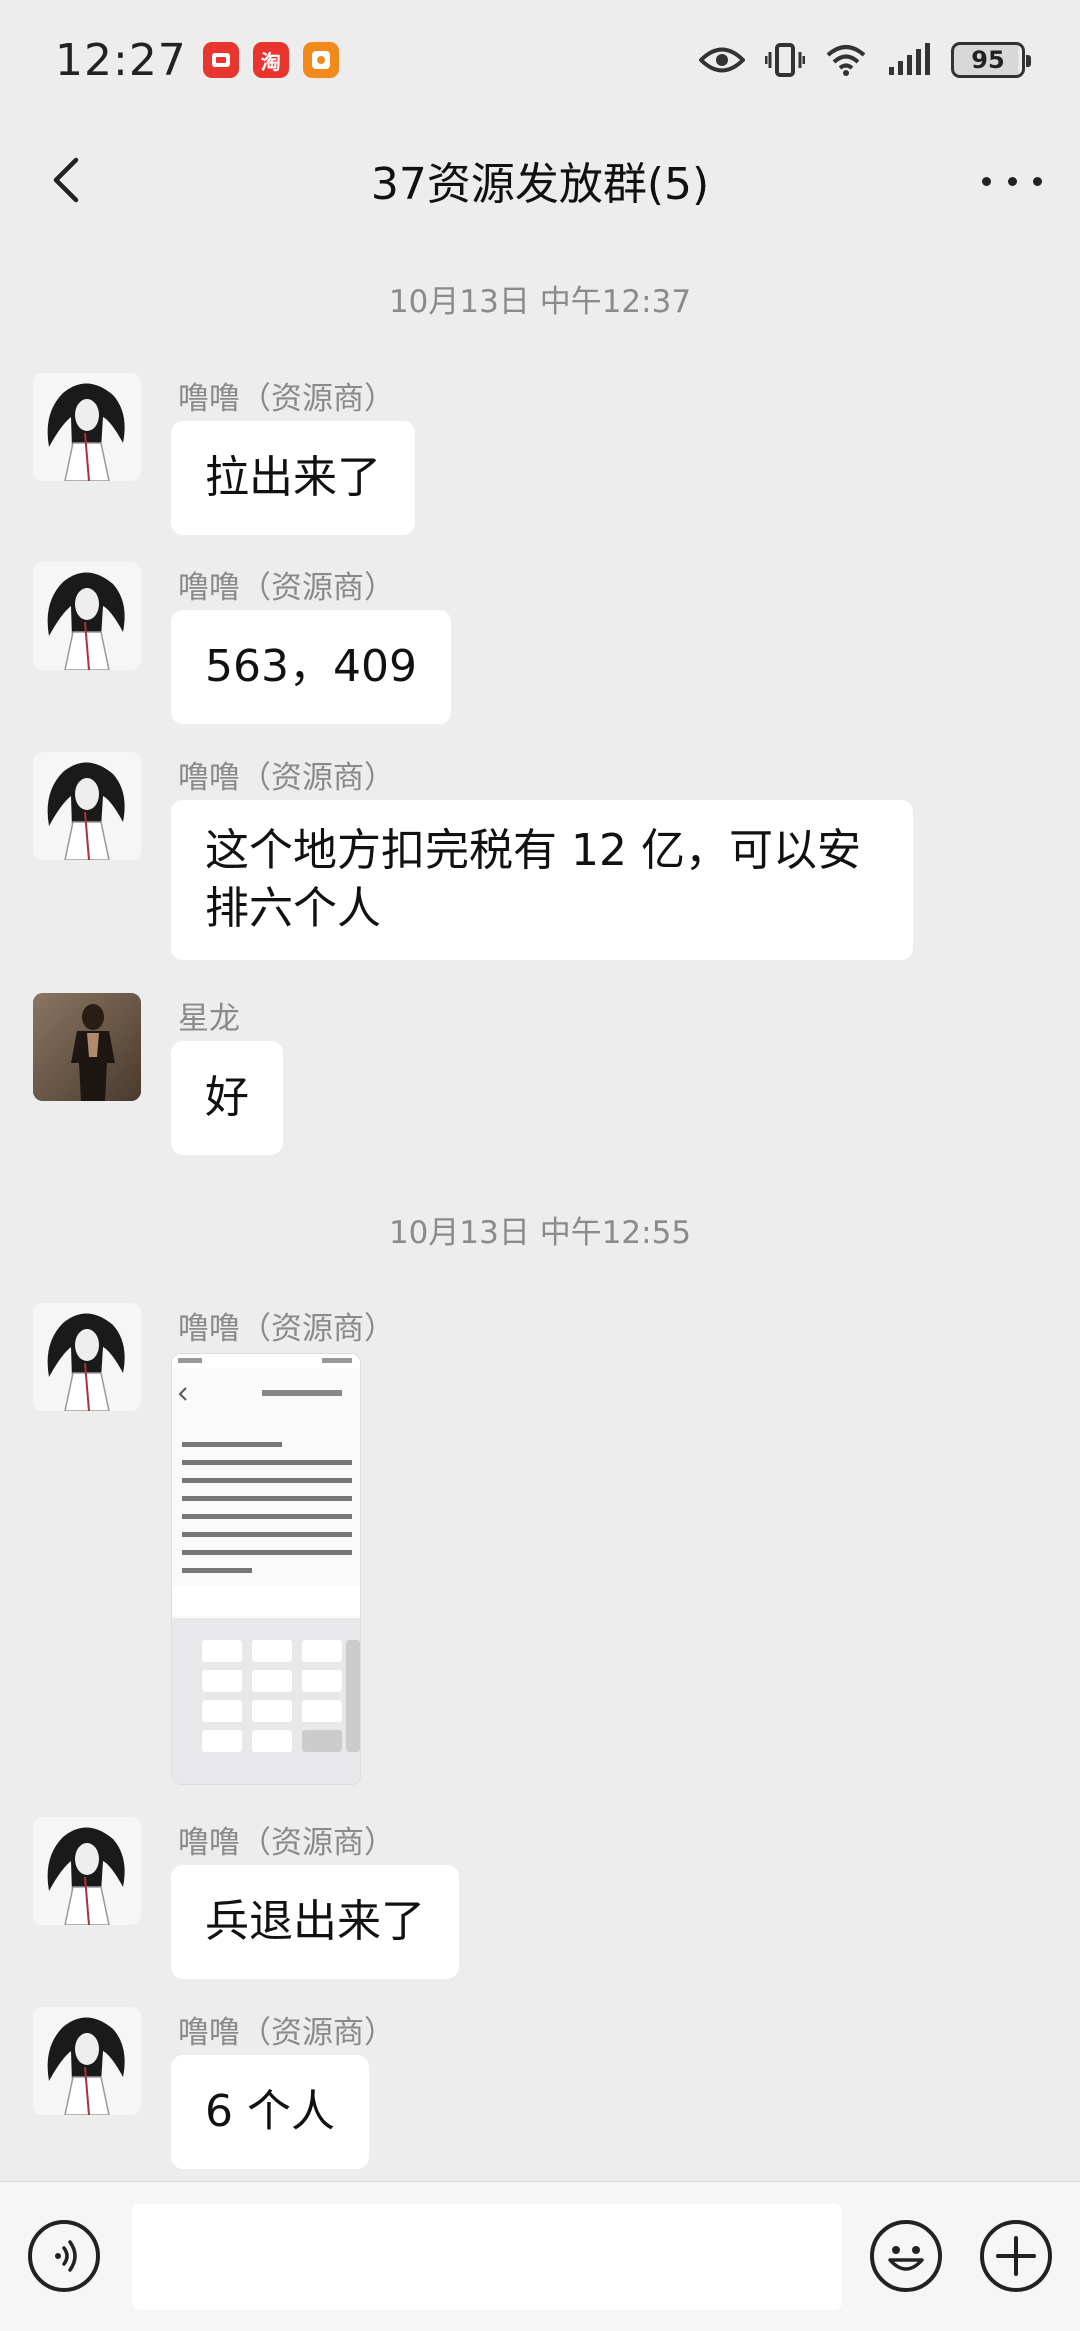 The image size is (1080, 2331). Describe the element at coordinates (270, 2112) in the screenshot. I see `message-bubble: 6 个人` at that location.